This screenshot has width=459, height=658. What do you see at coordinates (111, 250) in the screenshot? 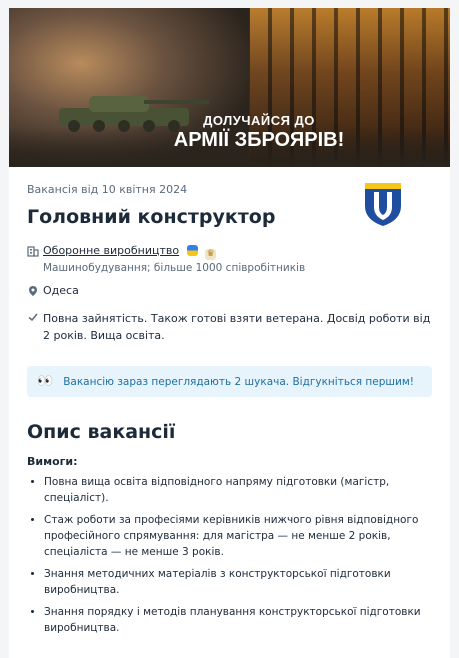
I see `company-link: Оборонне виробництво` at bounding box center [111, 250].